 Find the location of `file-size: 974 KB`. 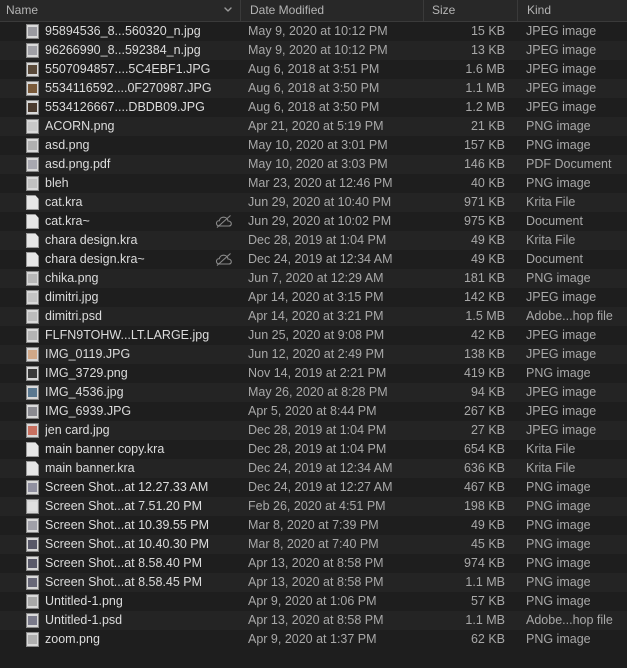

file-size: 974 KB is located at coordinates (484, 563).